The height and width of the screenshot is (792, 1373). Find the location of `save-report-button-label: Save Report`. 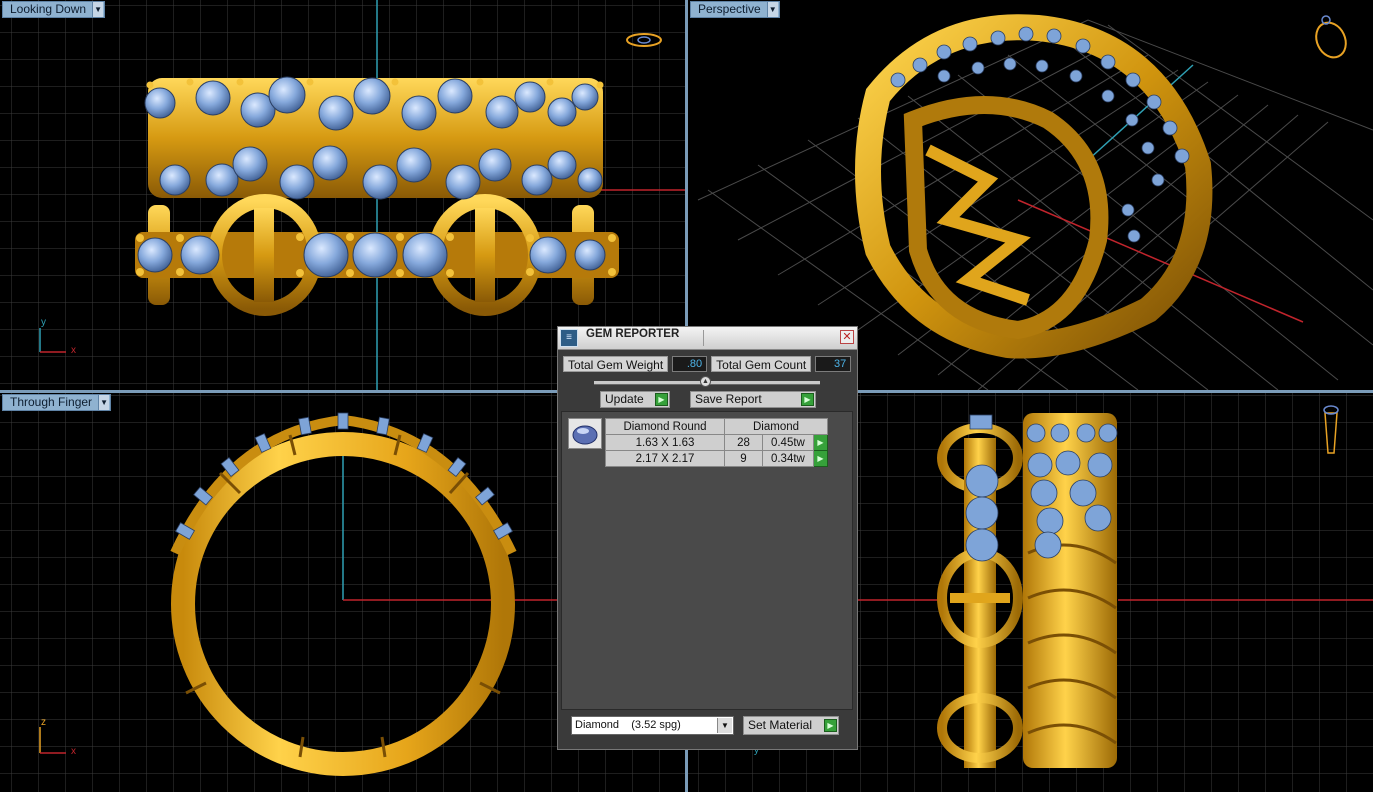

save-report-button-label: Save Report is located at coordinates (728, 399).